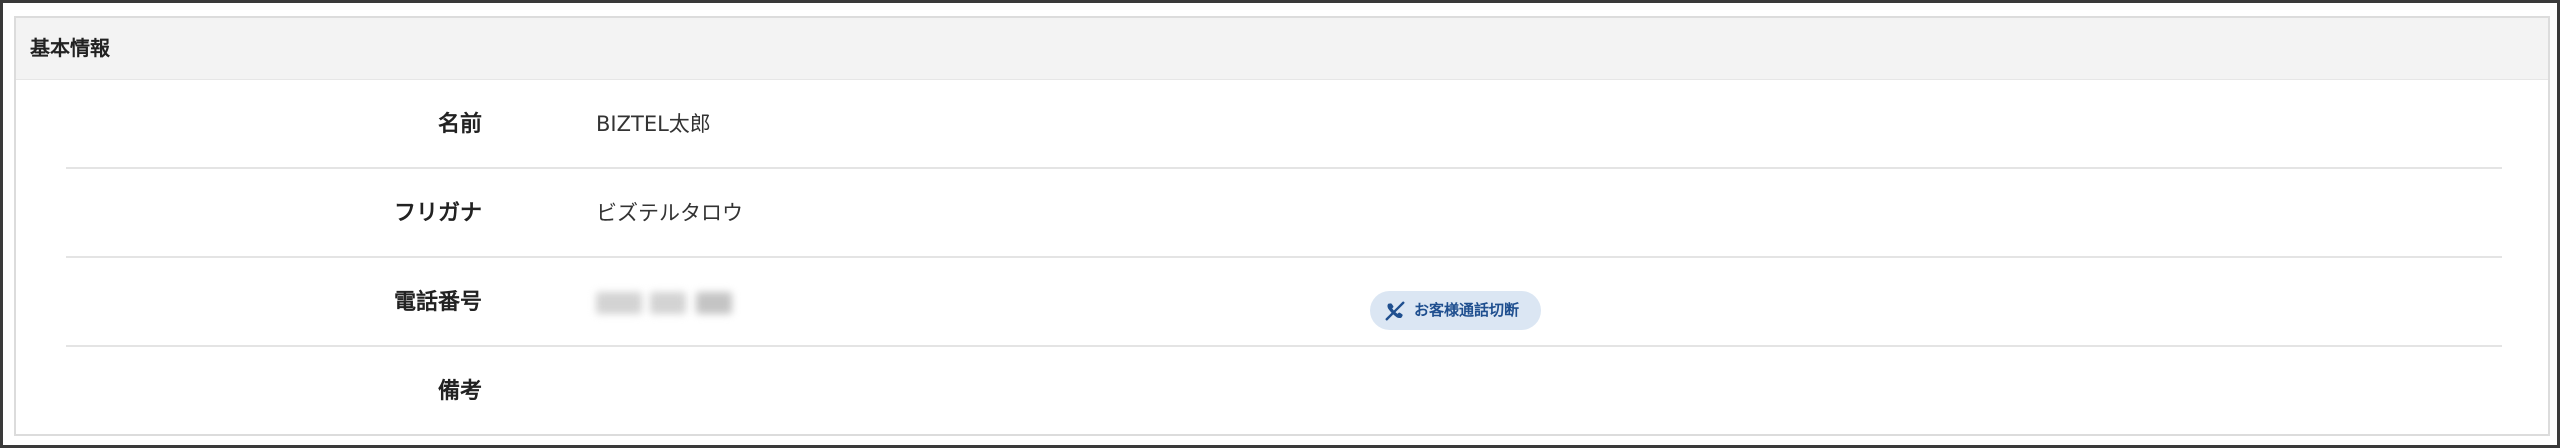 Image resolution: width=2560 pixels, height=448 pixels. I want to click on furigana-value: ビズテルタロウ, so click(669, 213).